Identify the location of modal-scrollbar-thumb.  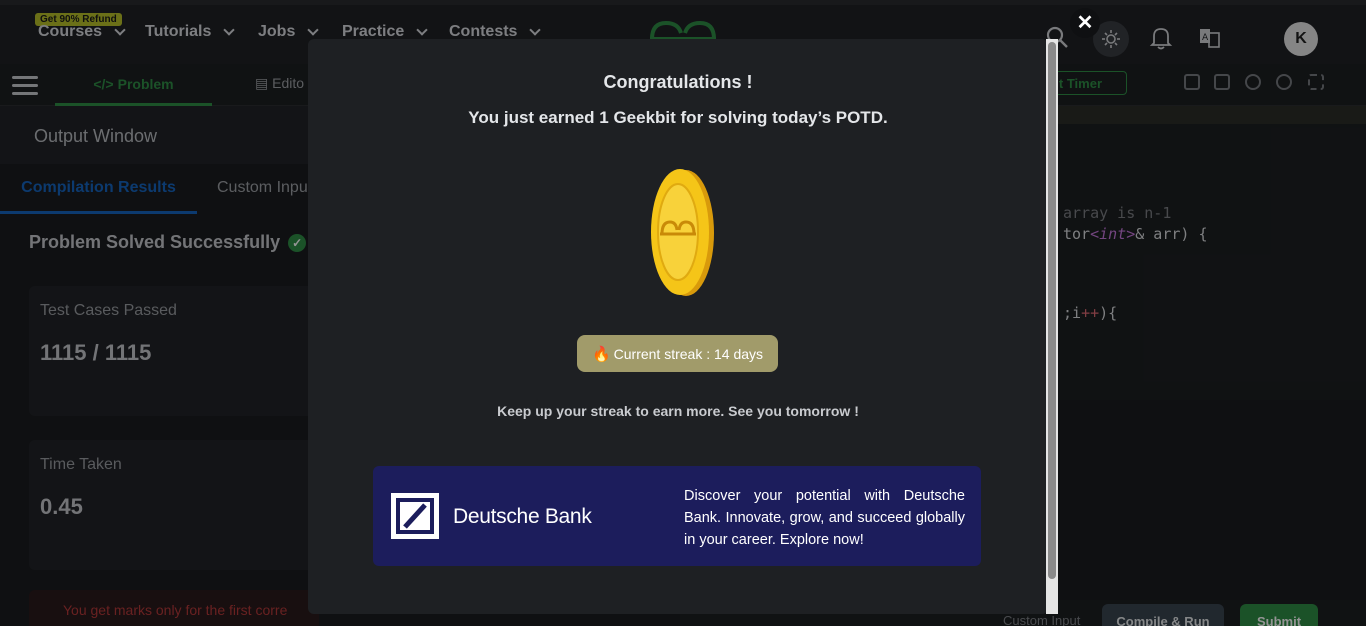
(1052, 310).